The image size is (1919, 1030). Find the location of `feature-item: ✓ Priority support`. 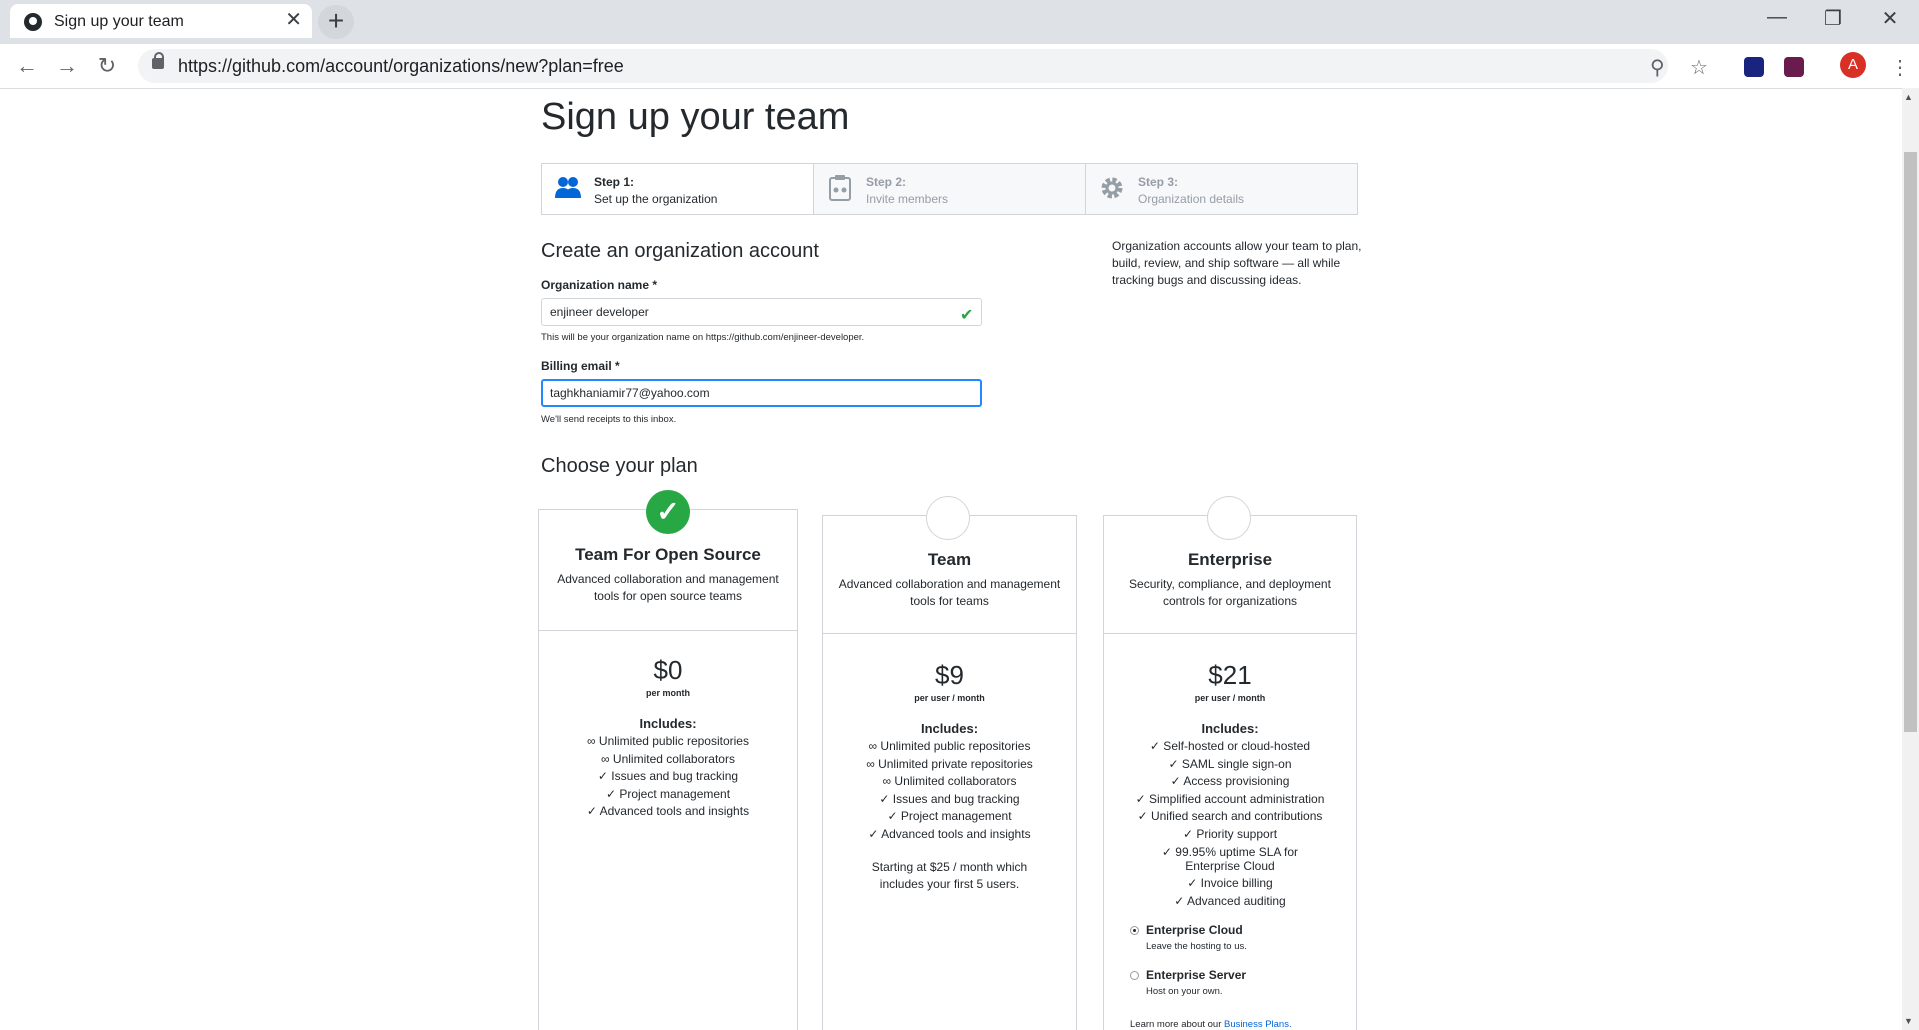

feature-item: ✓ Priority support is located at coordinates (1230, 833).